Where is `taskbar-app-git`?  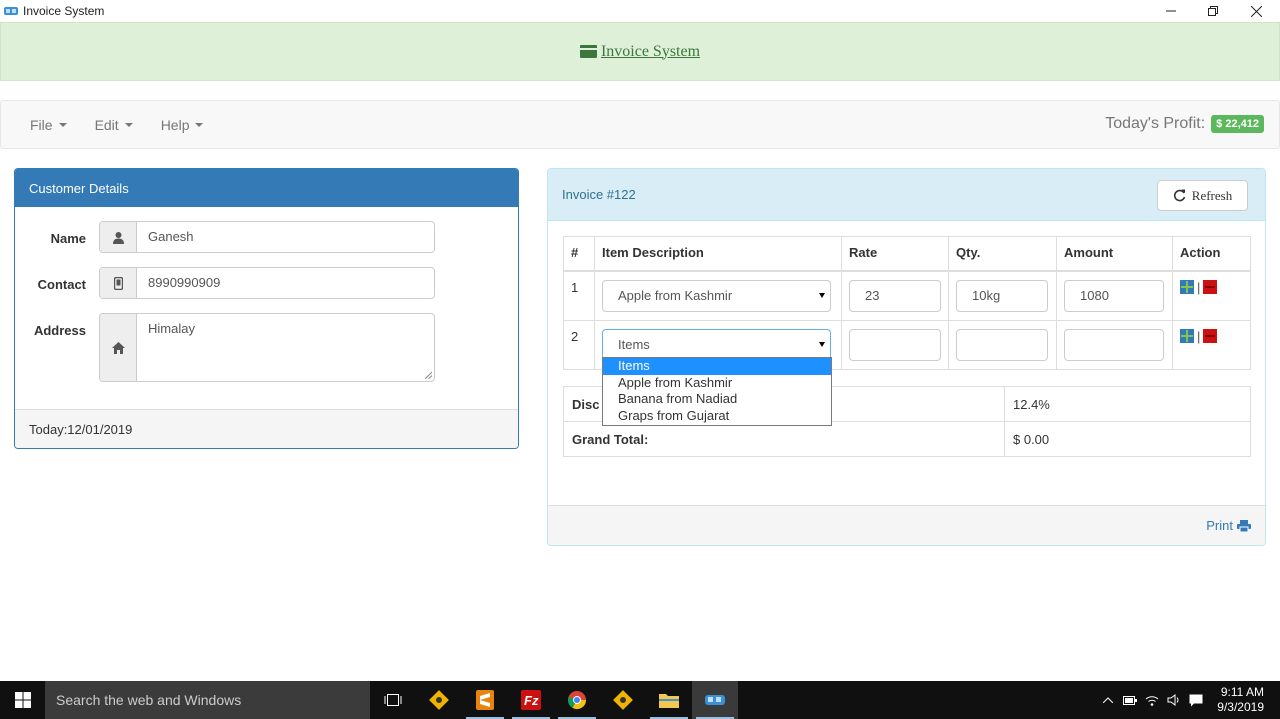 taskbar-app-git is located at coordinates (439, 700).